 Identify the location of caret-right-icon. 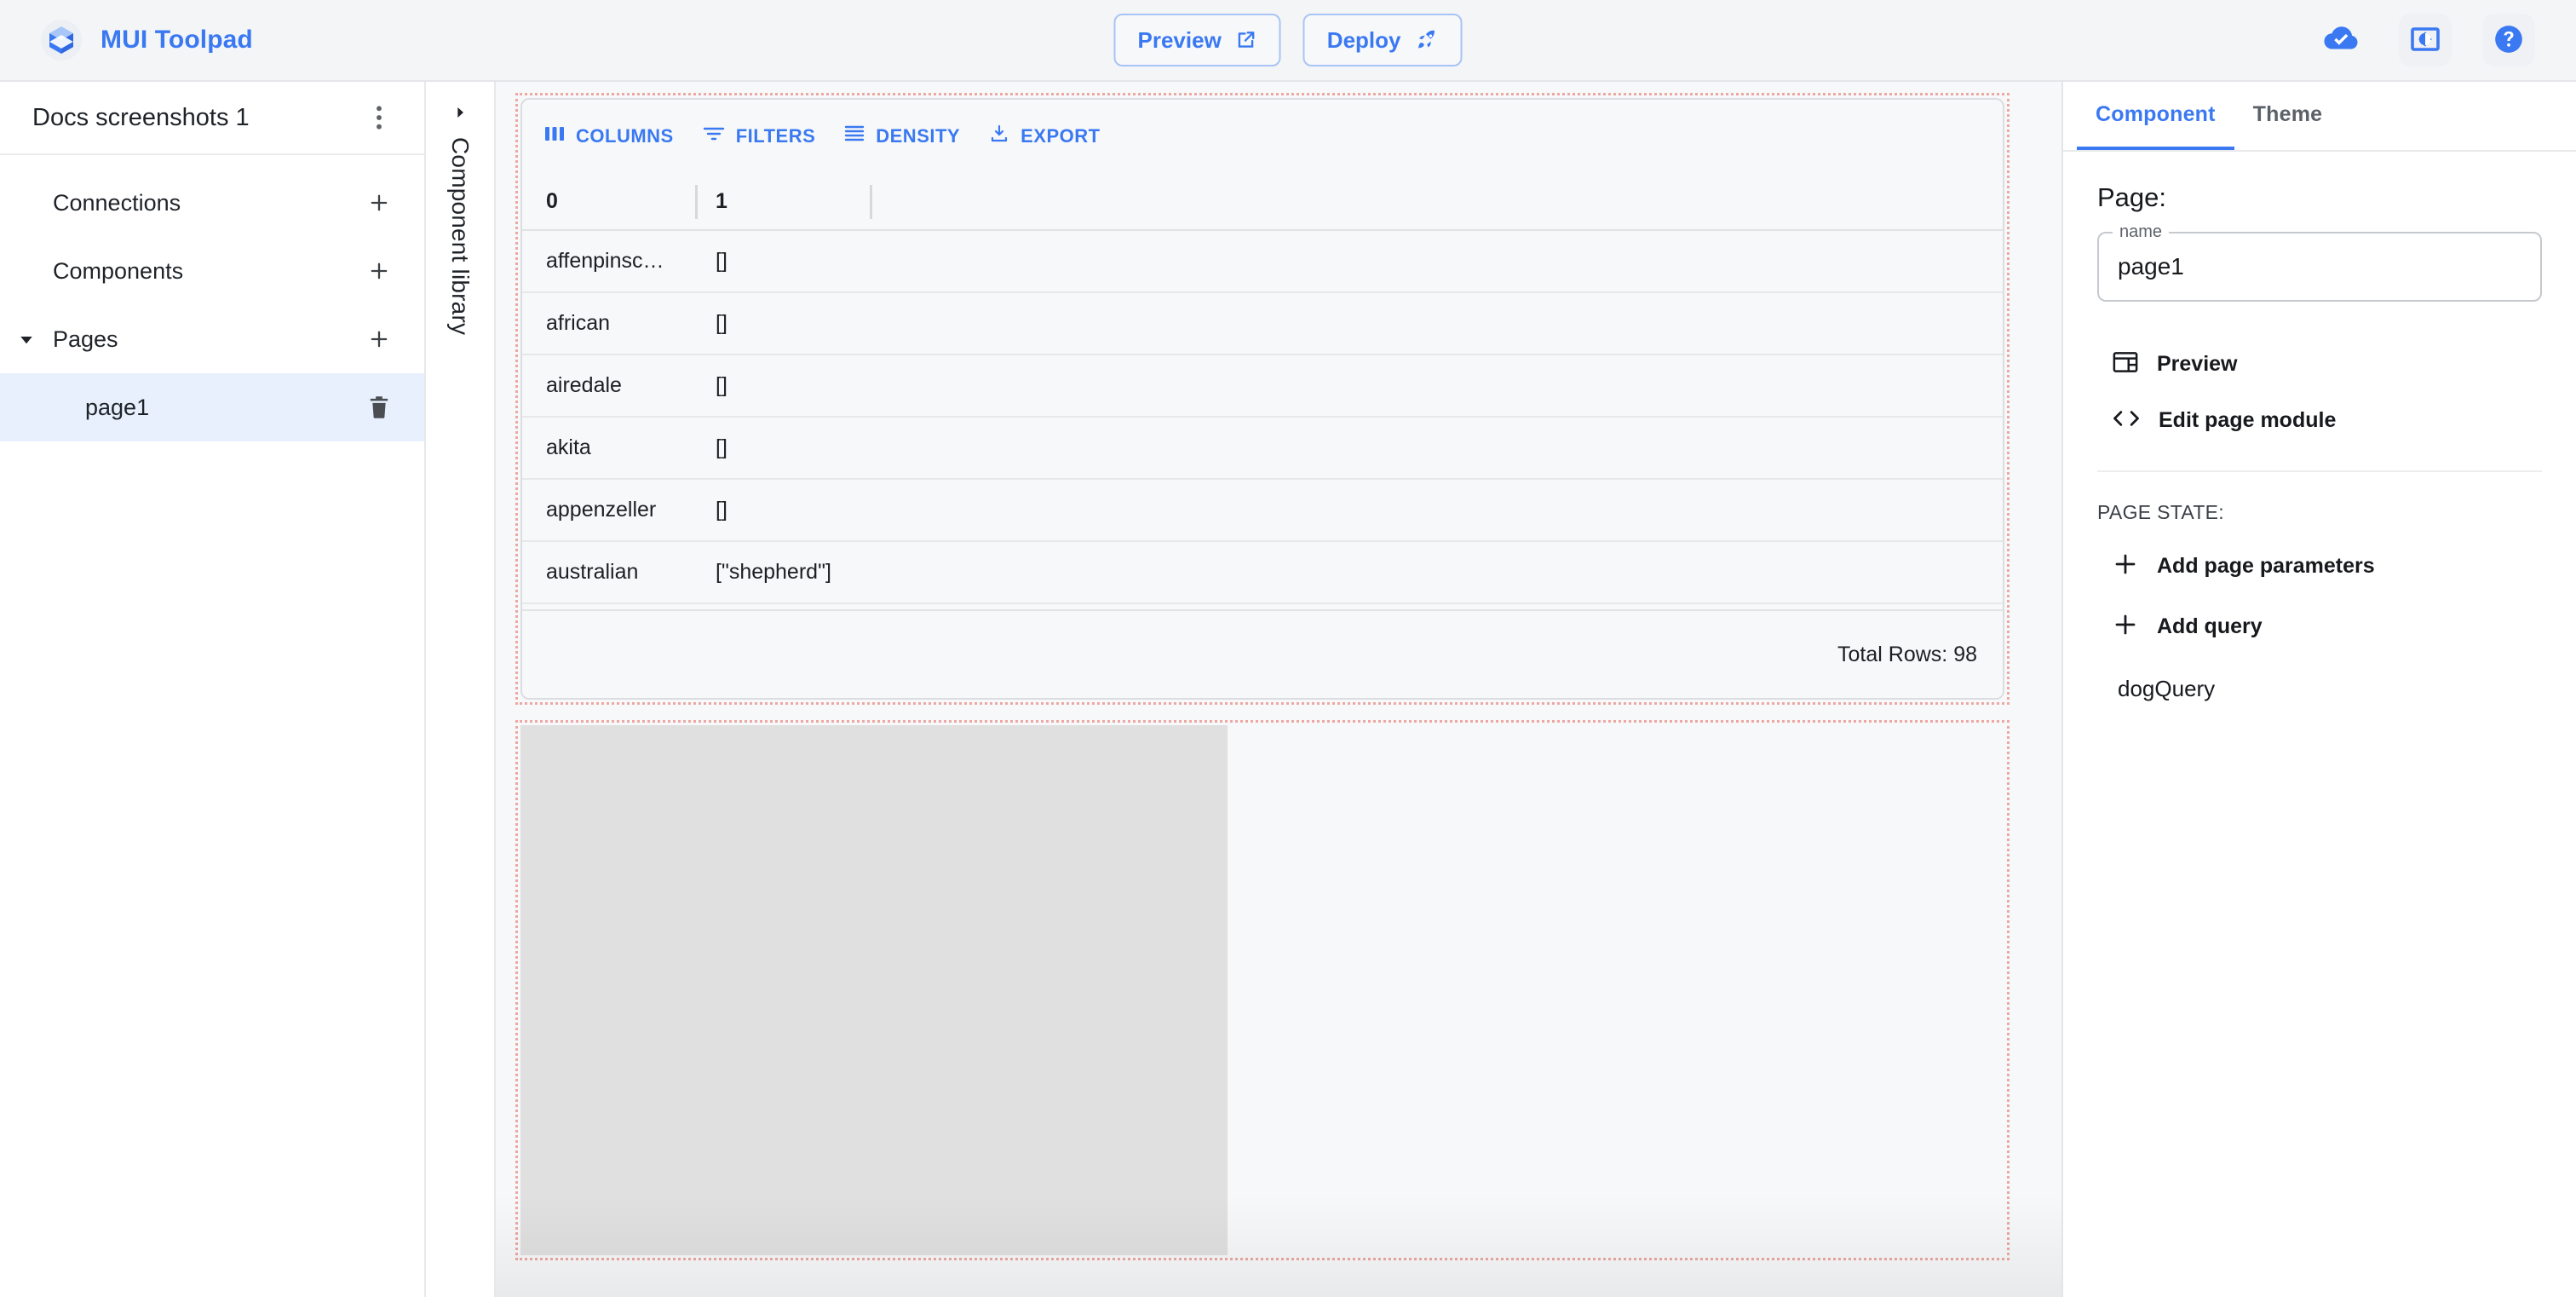
(460, 115).